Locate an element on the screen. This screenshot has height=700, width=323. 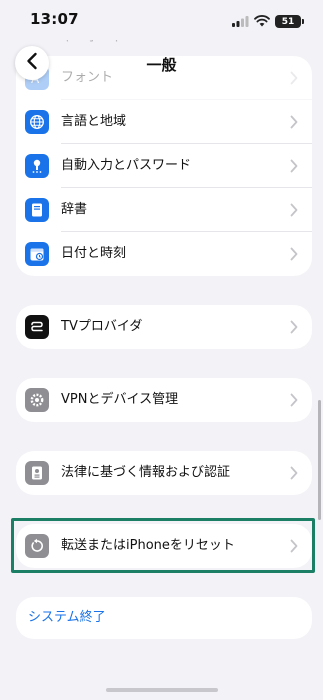
calendar-icon is located at coordinates (37, 254).